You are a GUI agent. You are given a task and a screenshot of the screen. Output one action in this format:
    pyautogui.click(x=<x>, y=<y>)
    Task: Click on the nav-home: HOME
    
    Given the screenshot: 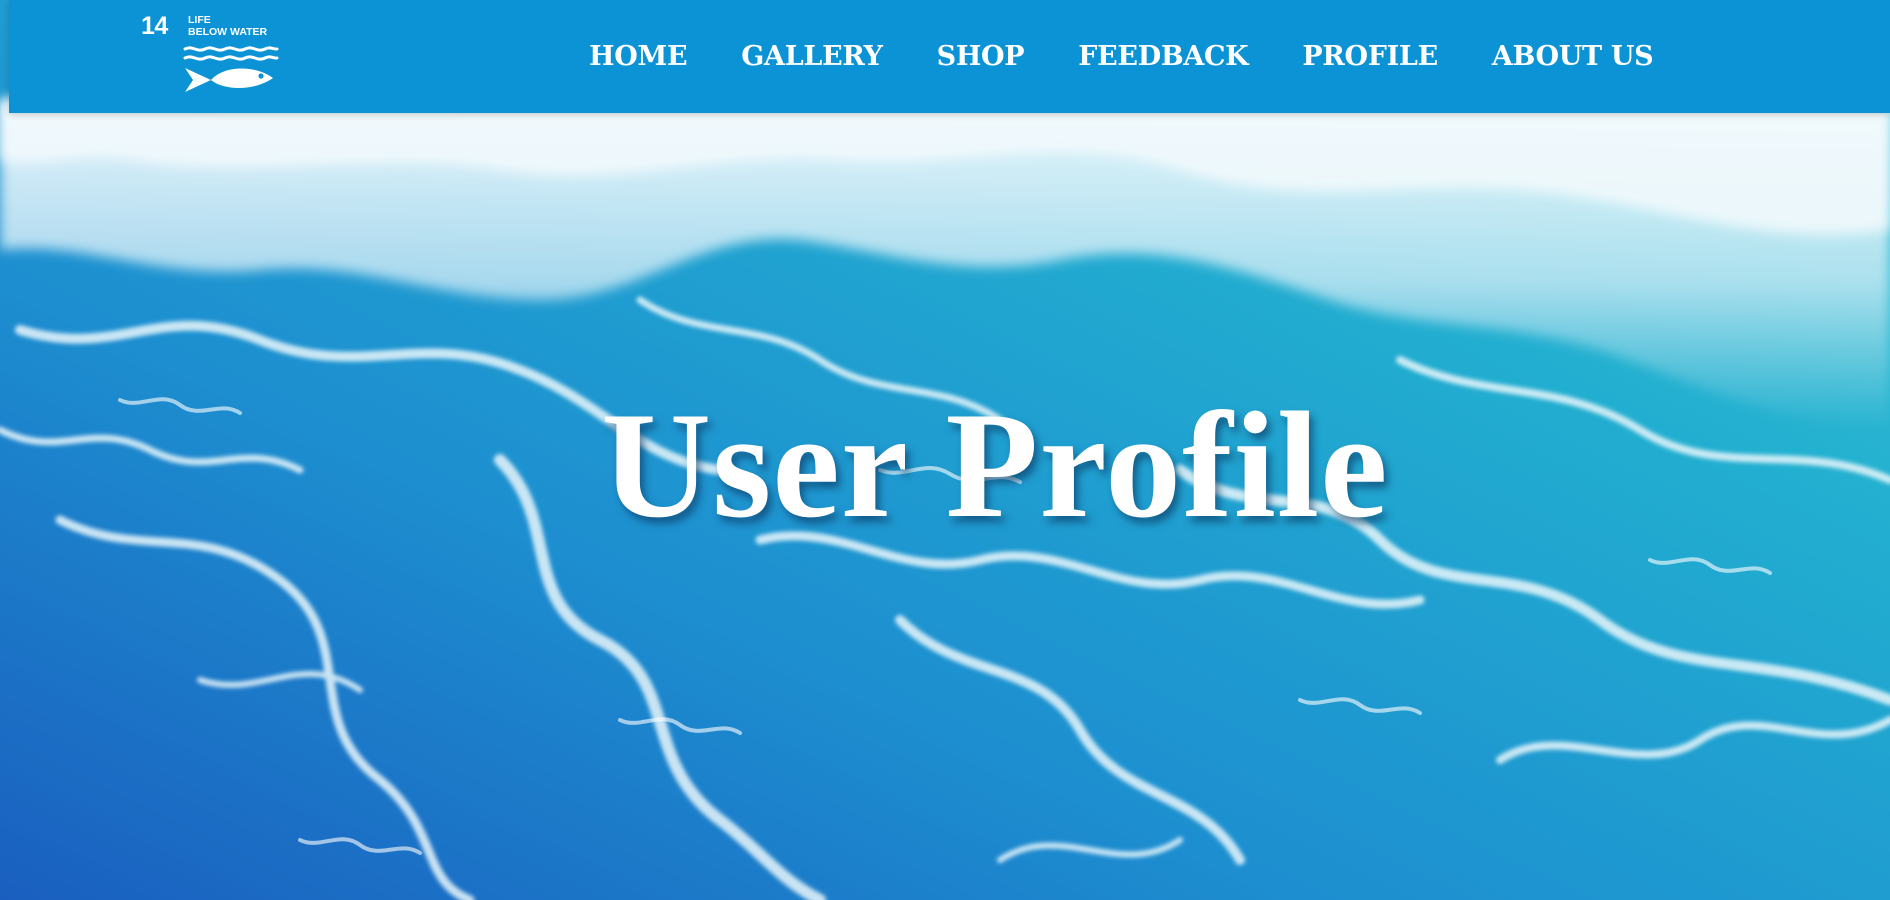 What is the action you would take?
    pyautogui.click(x=638, y=56)
    